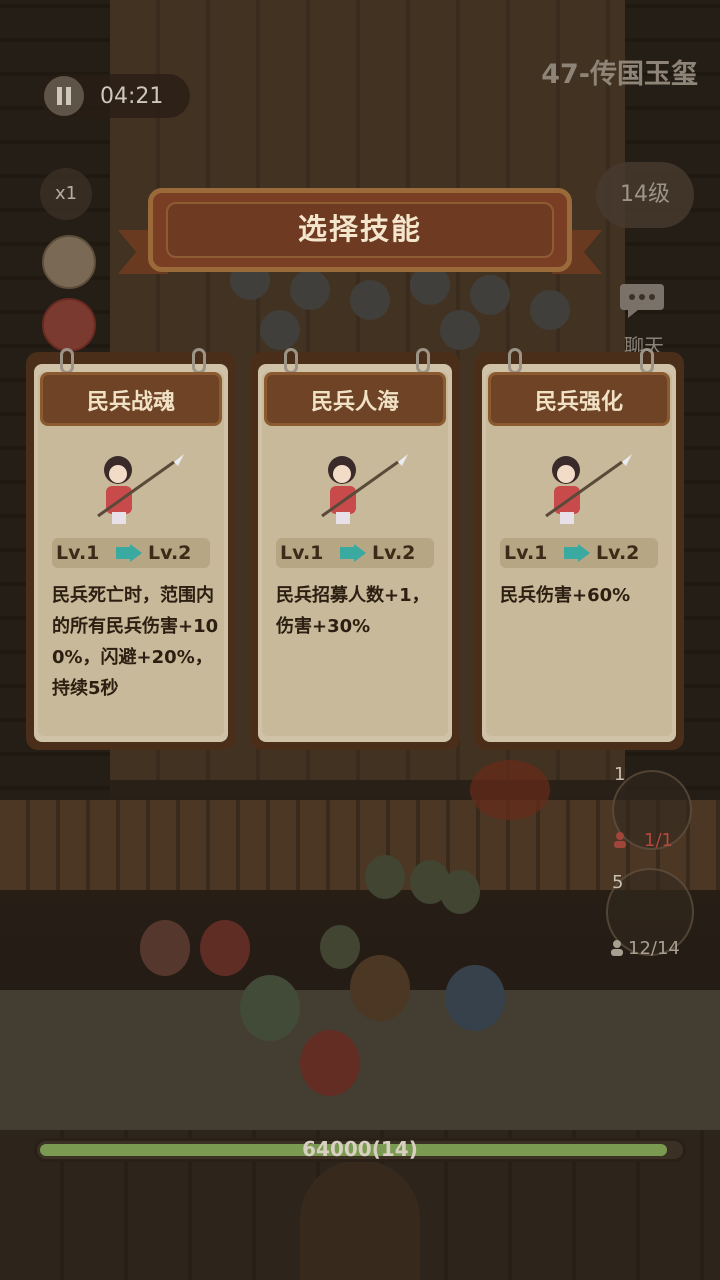 The image size is (720, 1280). I want to click on pause-icon, so click(64, 96).